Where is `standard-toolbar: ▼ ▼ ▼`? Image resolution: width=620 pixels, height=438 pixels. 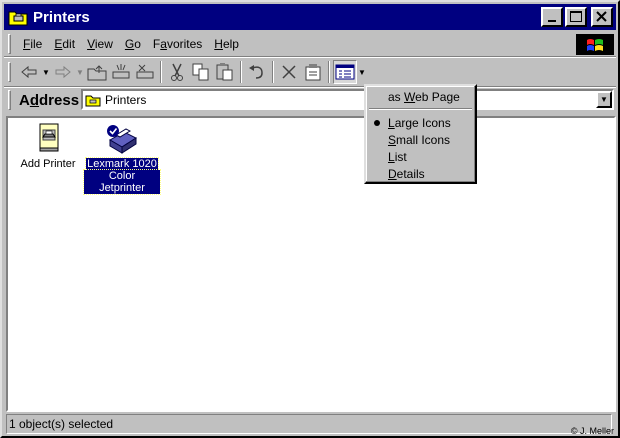 standard-toolbar: ▼ ▼ ▼ is located at coordinates (310, 72).